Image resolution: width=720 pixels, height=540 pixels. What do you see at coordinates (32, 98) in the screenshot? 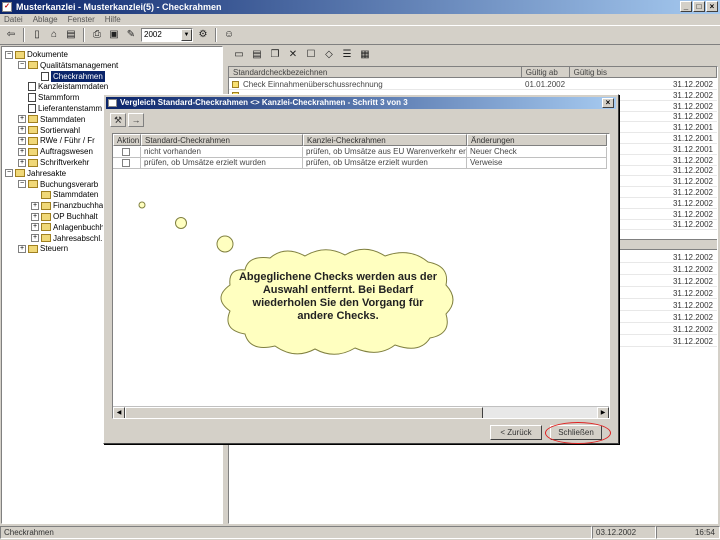
I see `document-icon` at bounding box center [32, 98].